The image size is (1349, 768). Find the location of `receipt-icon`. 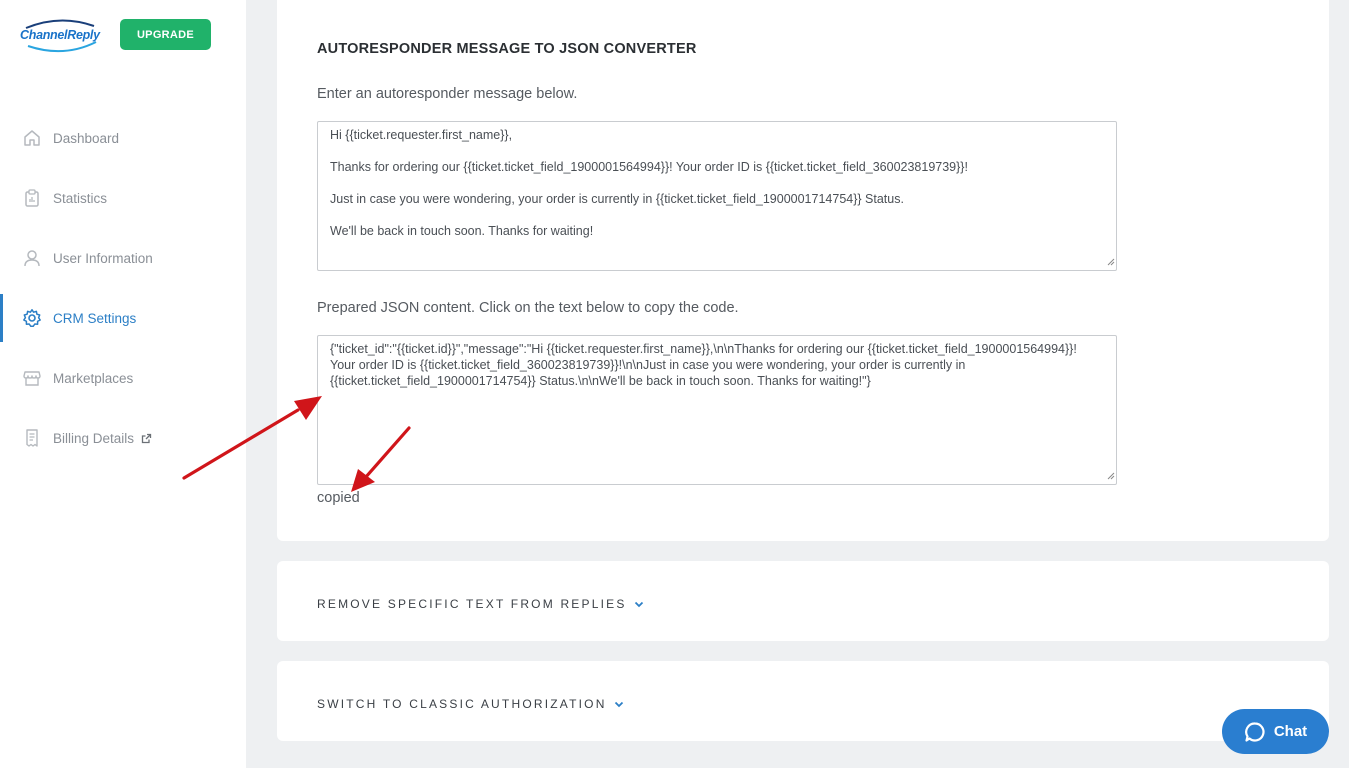

receipt-icon is located at coordinates (32, 438).